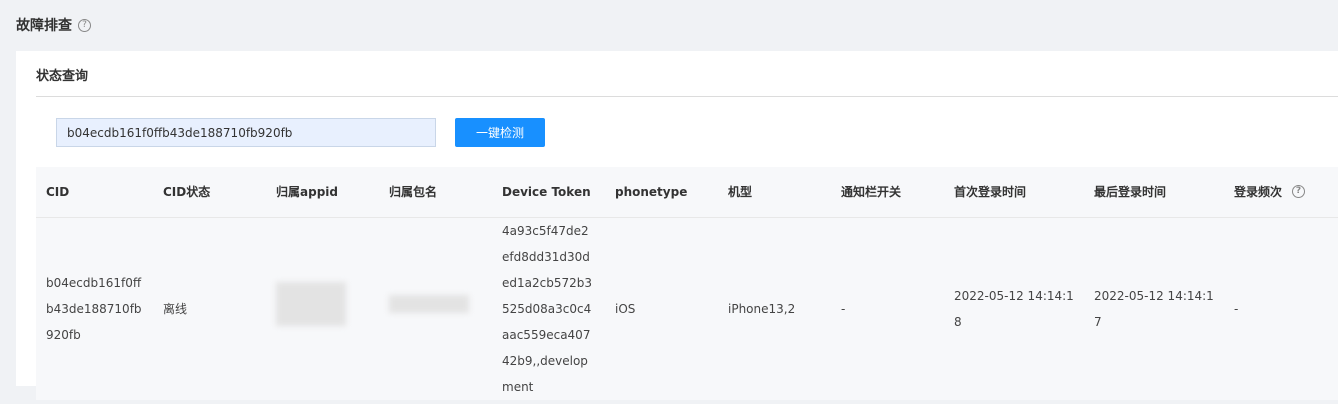 The height and width of the screenshot is (404, 1338). What do you see at coordinates (843, 308) in the screenshot?
I see `cell-notification: -` at bounding box center [843, 308].